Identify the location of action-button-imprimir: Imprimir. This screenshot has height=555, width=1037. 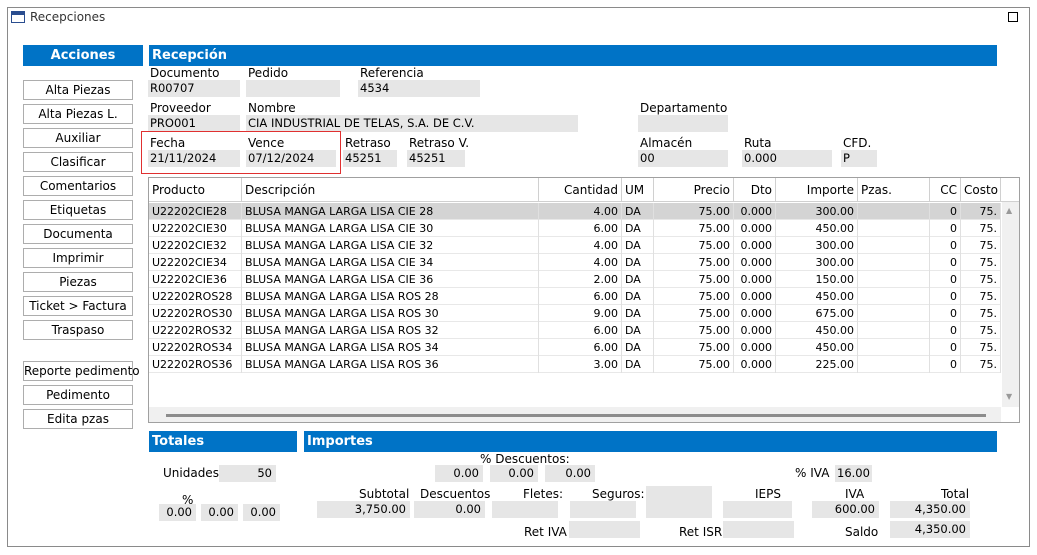
(78, 258).